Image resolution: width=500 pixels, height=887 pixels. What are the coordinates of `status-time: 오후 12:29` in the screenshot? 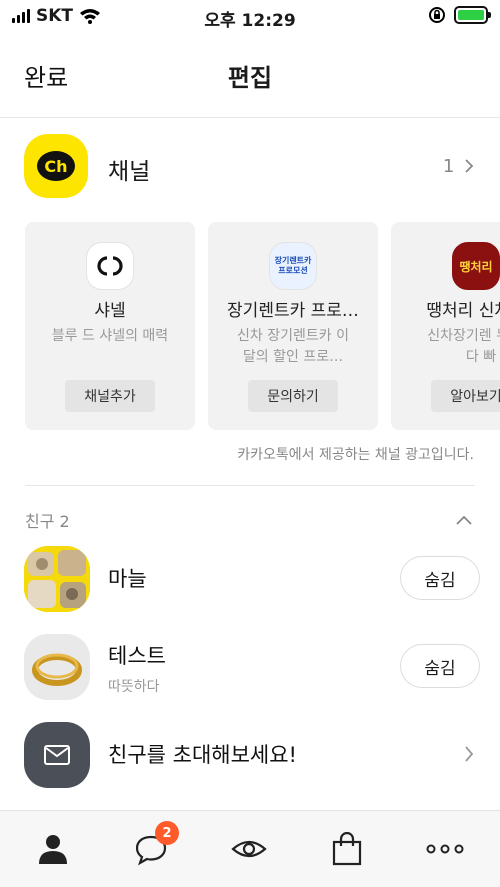 It's located at (250, 21).